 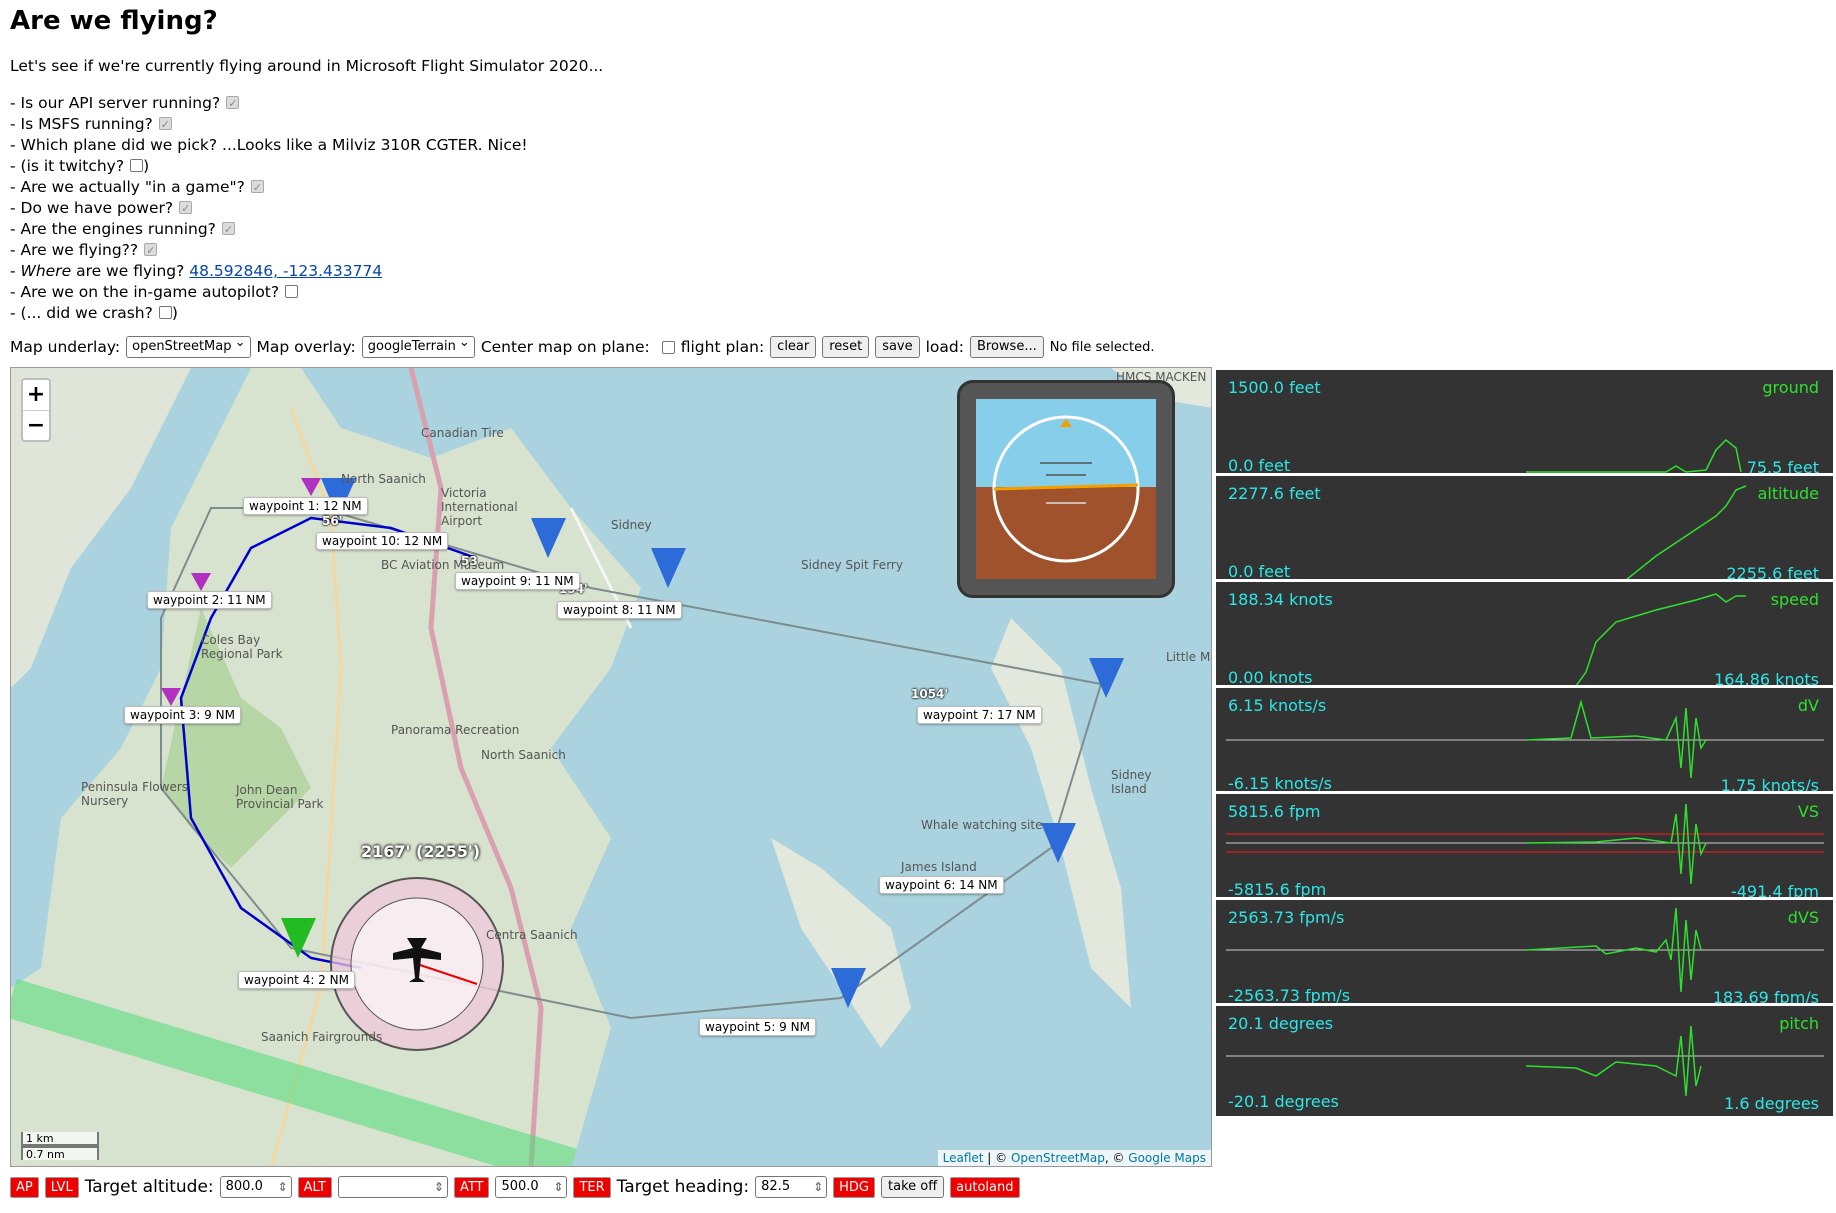 I want to click on attitude-indicator, so click(x=1066, y=489).